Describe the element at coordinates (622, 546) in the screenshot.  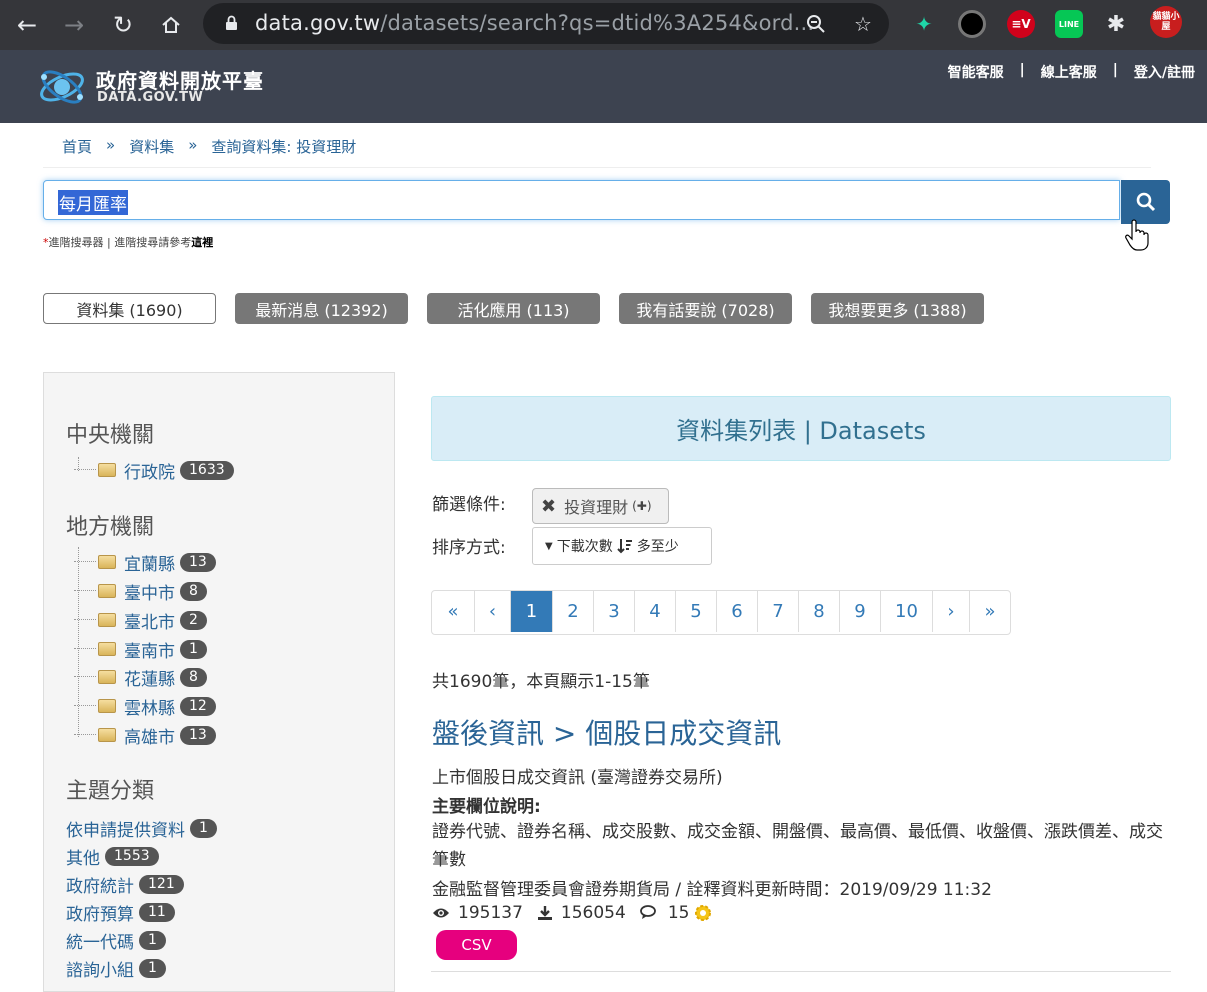
I see `sort-selector: ▼ 下載次數 多至少` at that location.